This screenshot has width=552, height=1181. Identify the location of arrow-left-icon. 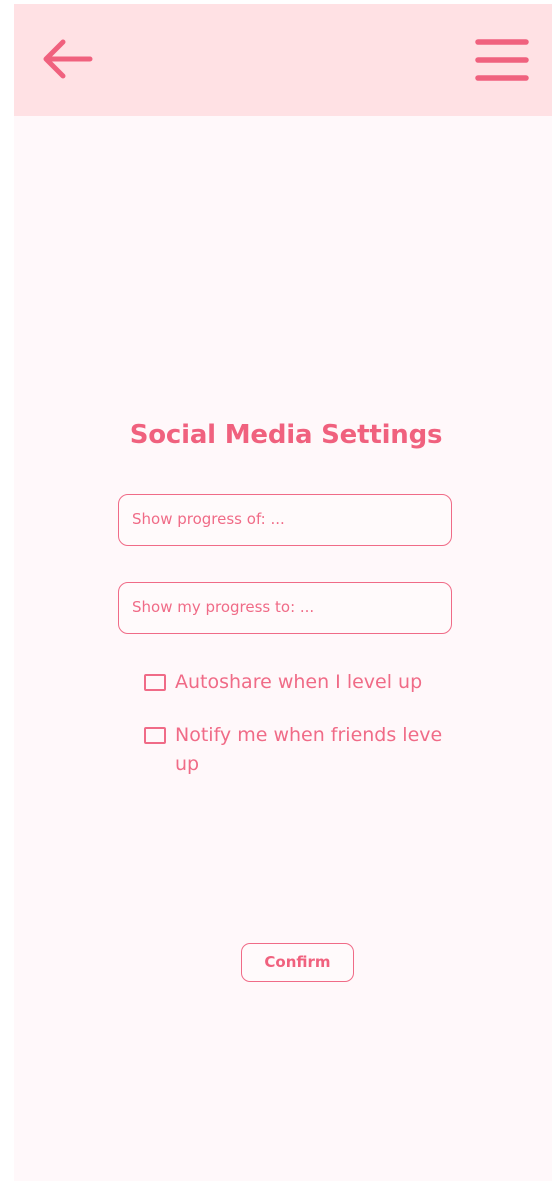
(68, 59).